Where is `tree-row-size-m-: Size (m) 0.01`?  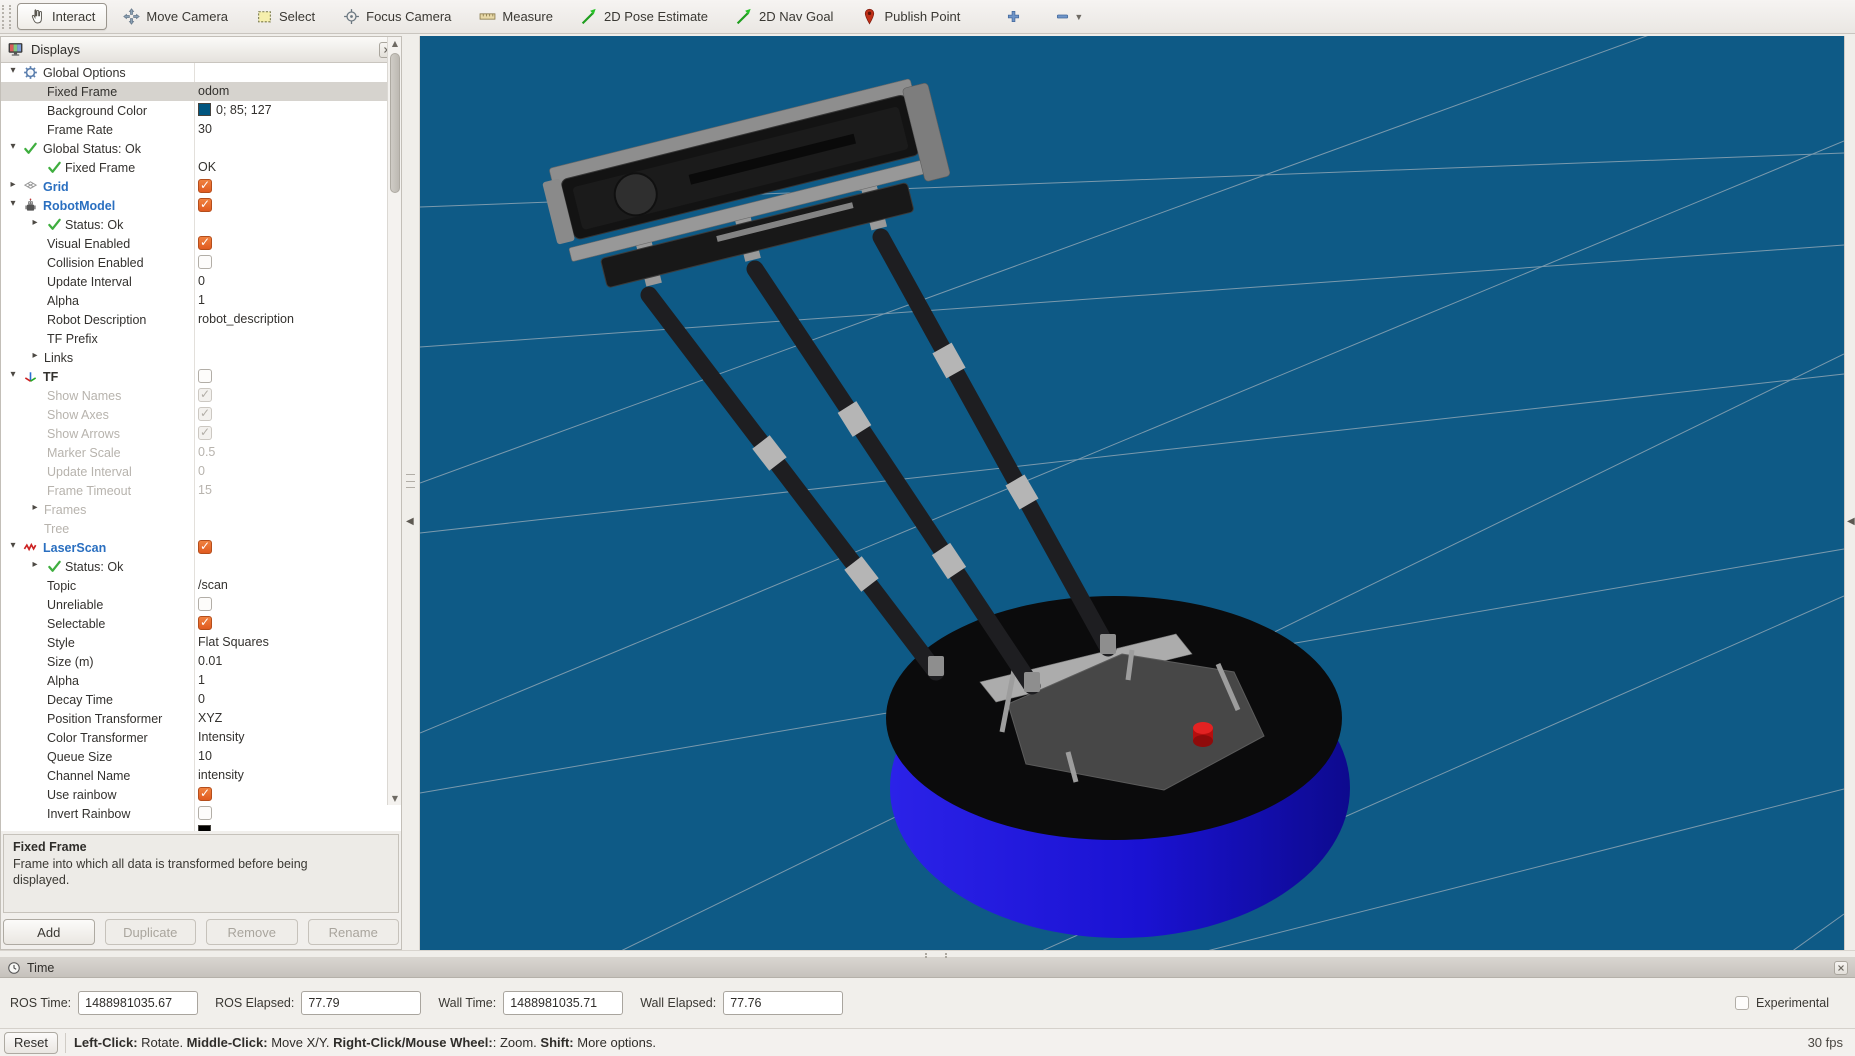 tree-row-size-m-: Size (m) 0.01 is located at coordinates (201, 661).